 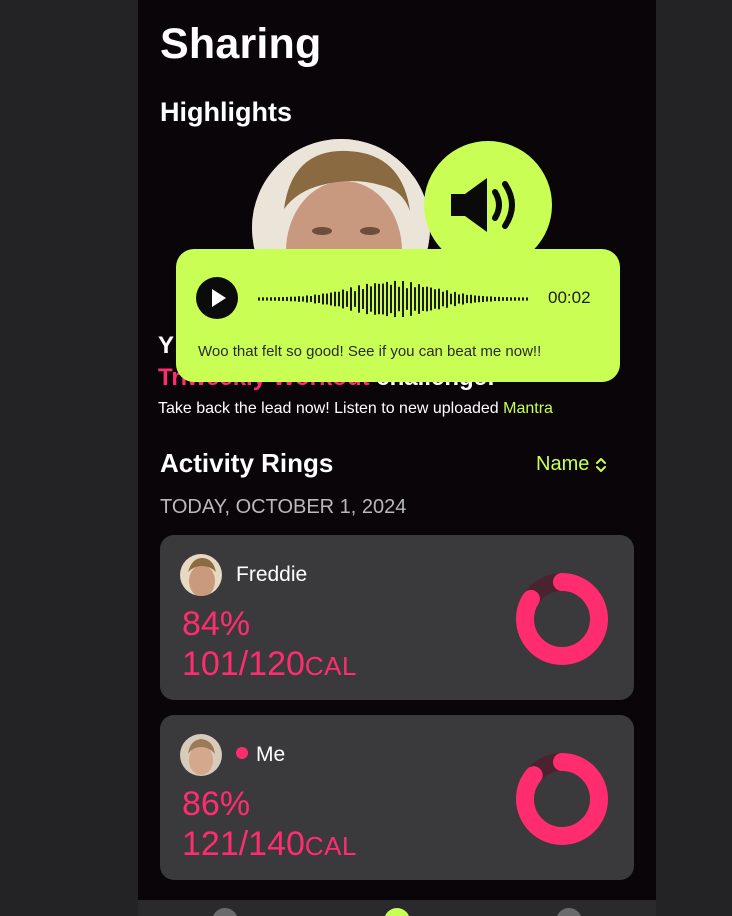 I want to click on play-icon, so click(x=219, y=298).